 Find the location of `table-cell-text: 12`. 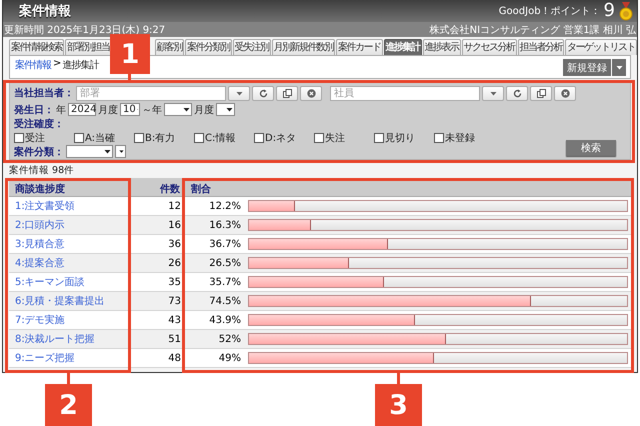

table-cell-text: 12 is located at coordinates (174, 206).